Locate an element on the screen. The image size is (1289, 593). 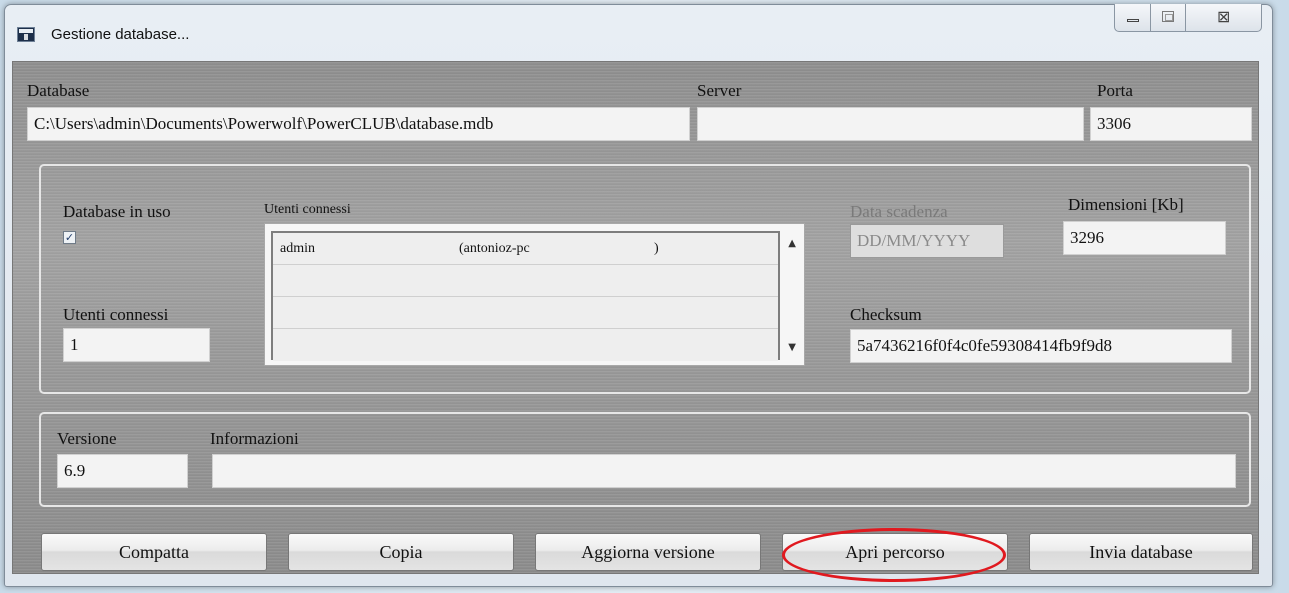
title-bar: Gestione database... ⊠ is located at coordinates (638, 29).